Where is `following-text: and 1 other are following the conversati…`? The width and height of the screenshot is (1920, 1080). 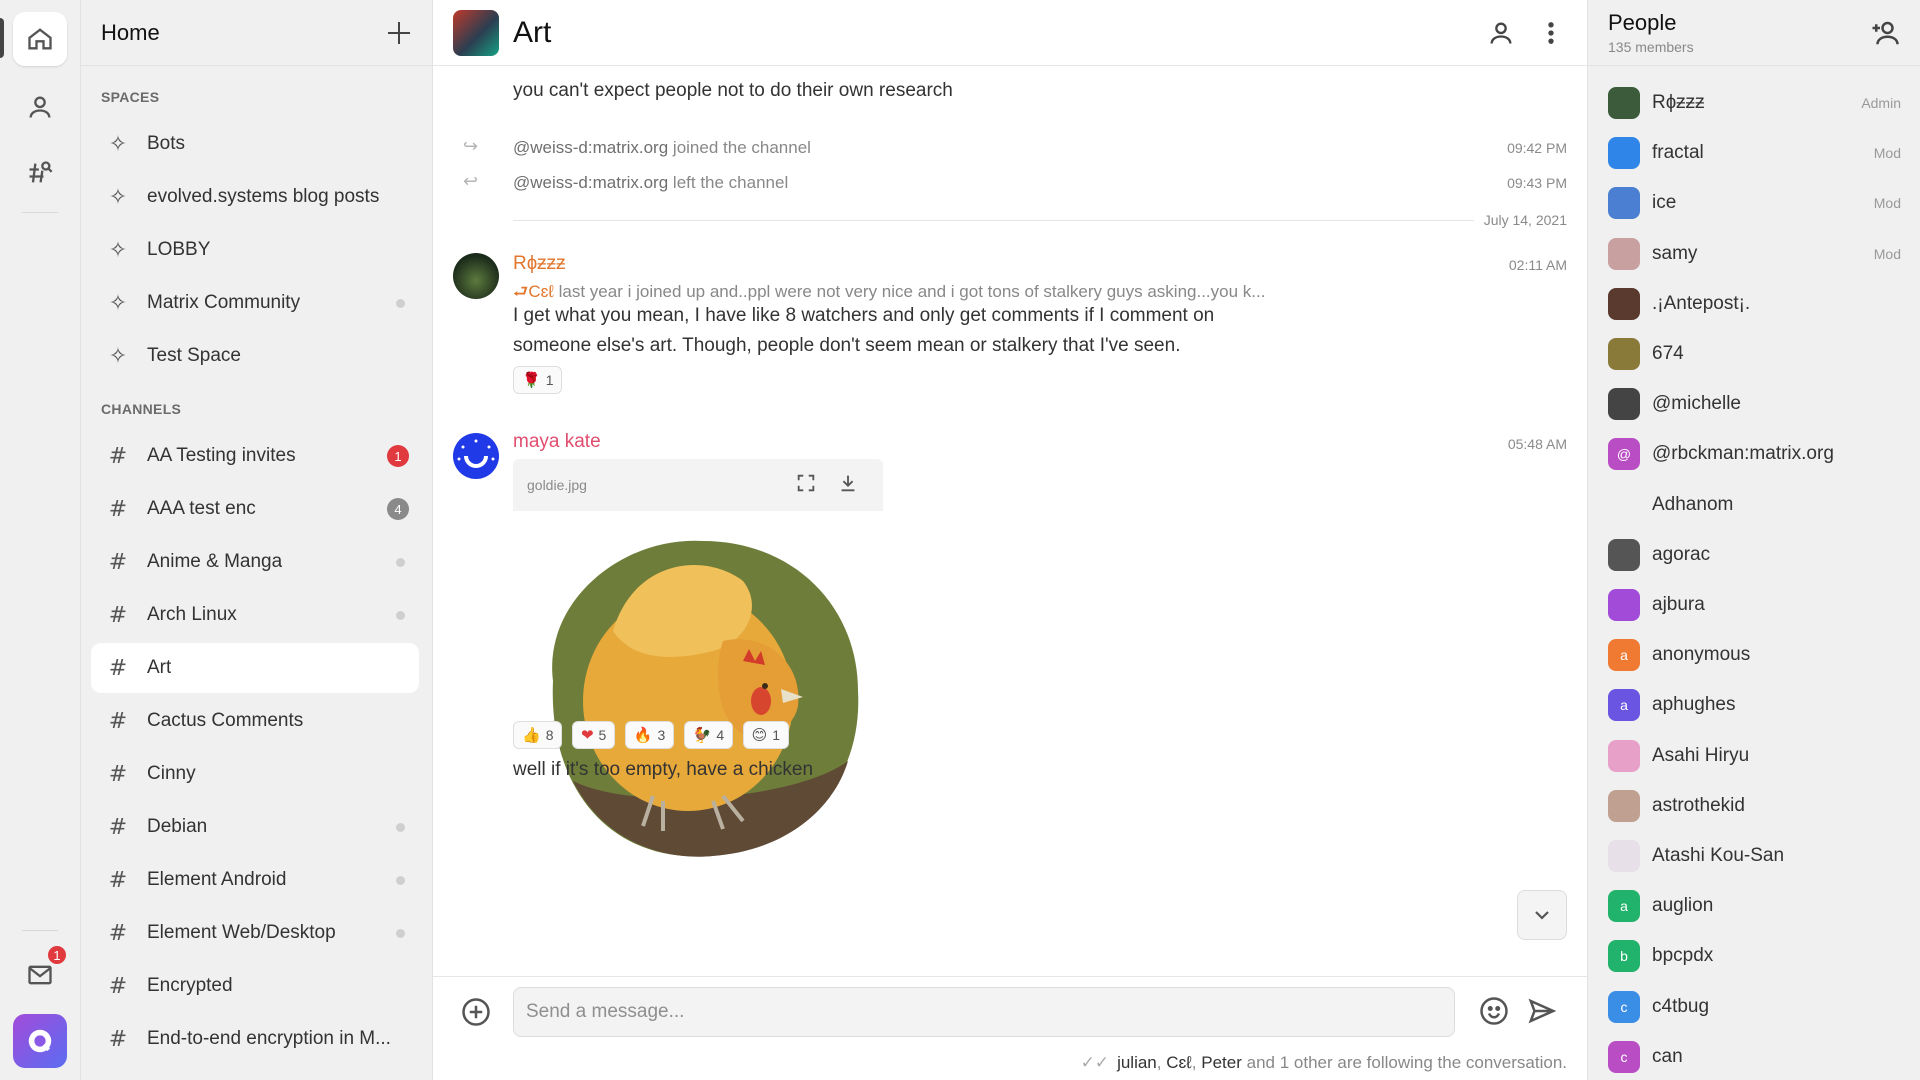 following-text: and 1 other are following the conversati… is located at coordinates (1406, 1062).